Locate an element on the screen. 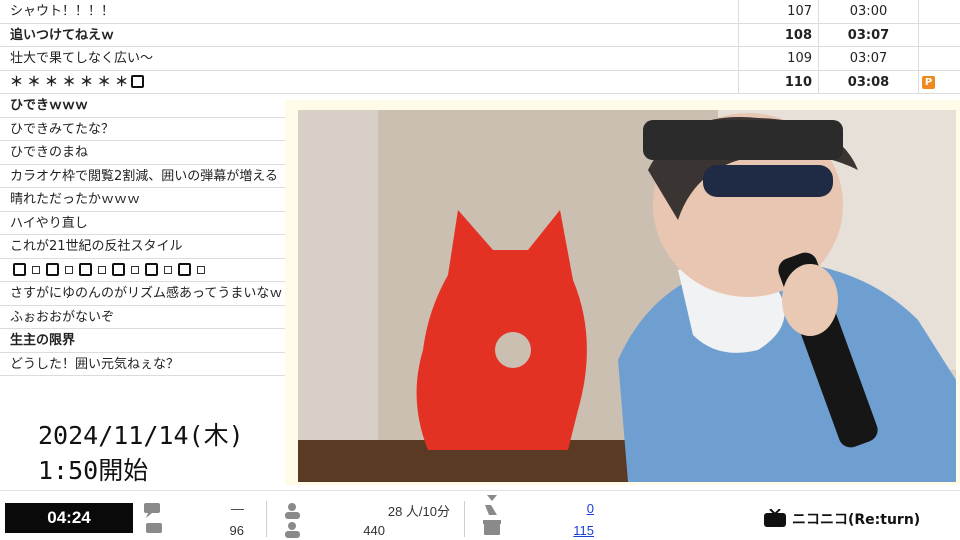  broadcast-start-time: 1:50開始 is located at coordinates (93, 470).